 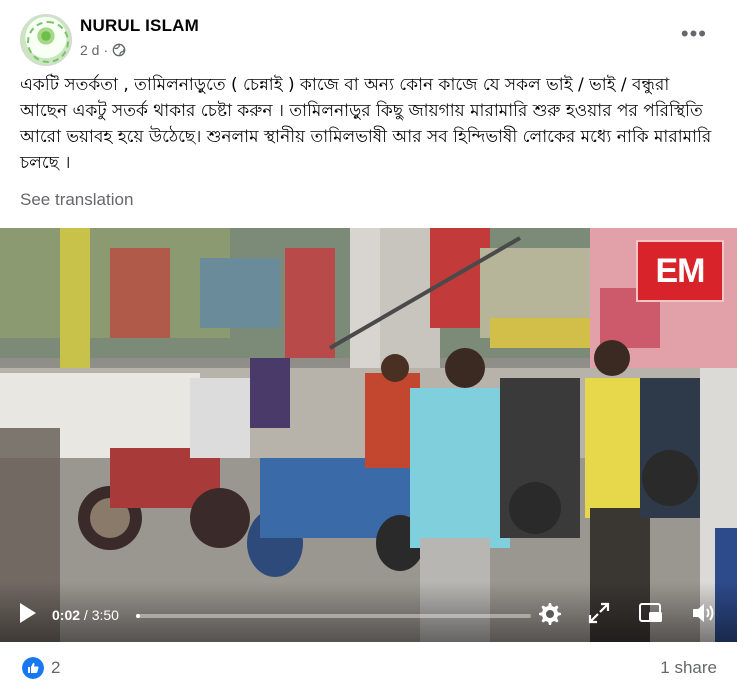 I want to click on play-icon, so click(x=28, y=613).